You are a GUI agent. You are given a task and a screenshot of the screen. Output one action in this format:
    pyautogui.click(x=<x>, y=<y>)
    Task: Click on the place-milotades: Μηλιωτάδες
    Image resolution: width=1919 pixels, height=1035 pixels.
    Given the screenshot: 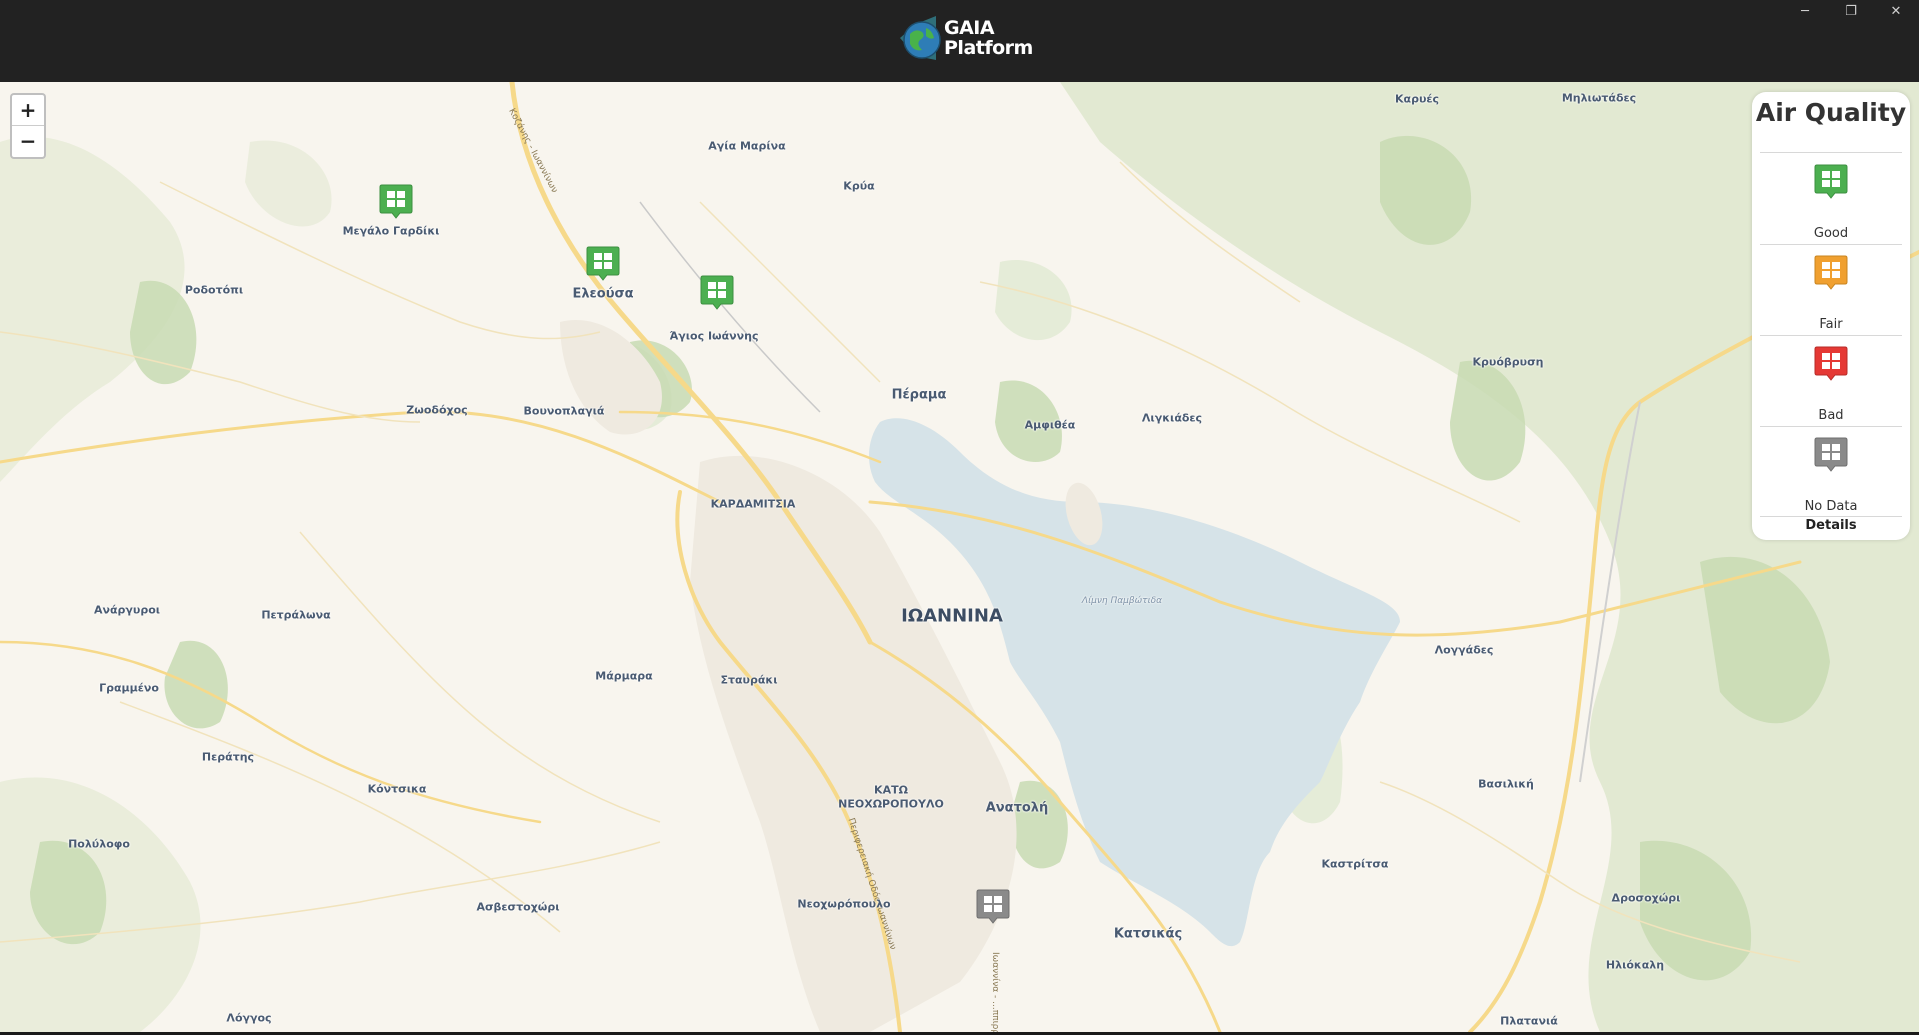 What is the action you would take?
    pyautogui.click(x=1599, y=98)
    